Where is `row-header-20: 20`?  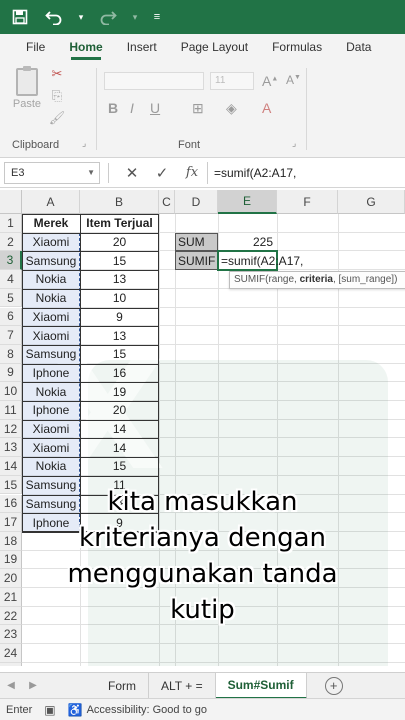 row-header-20: 20 is located at coordinates (11, 578).